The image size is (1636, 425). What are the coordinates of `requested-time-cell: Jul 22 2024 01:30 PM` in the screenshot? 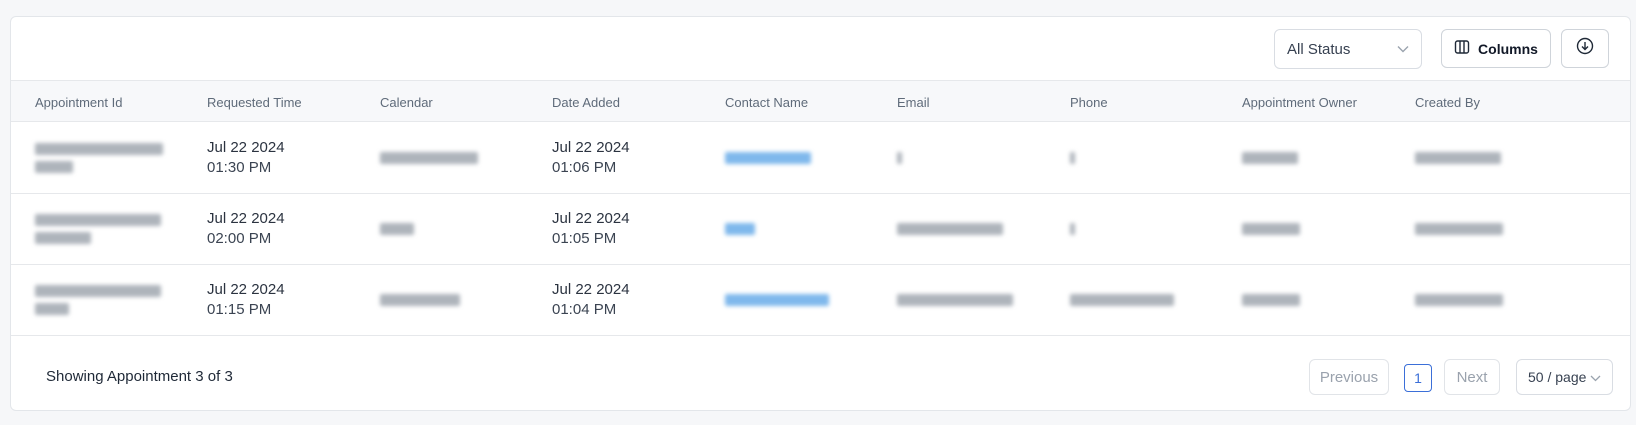 It's located at (246, 158).